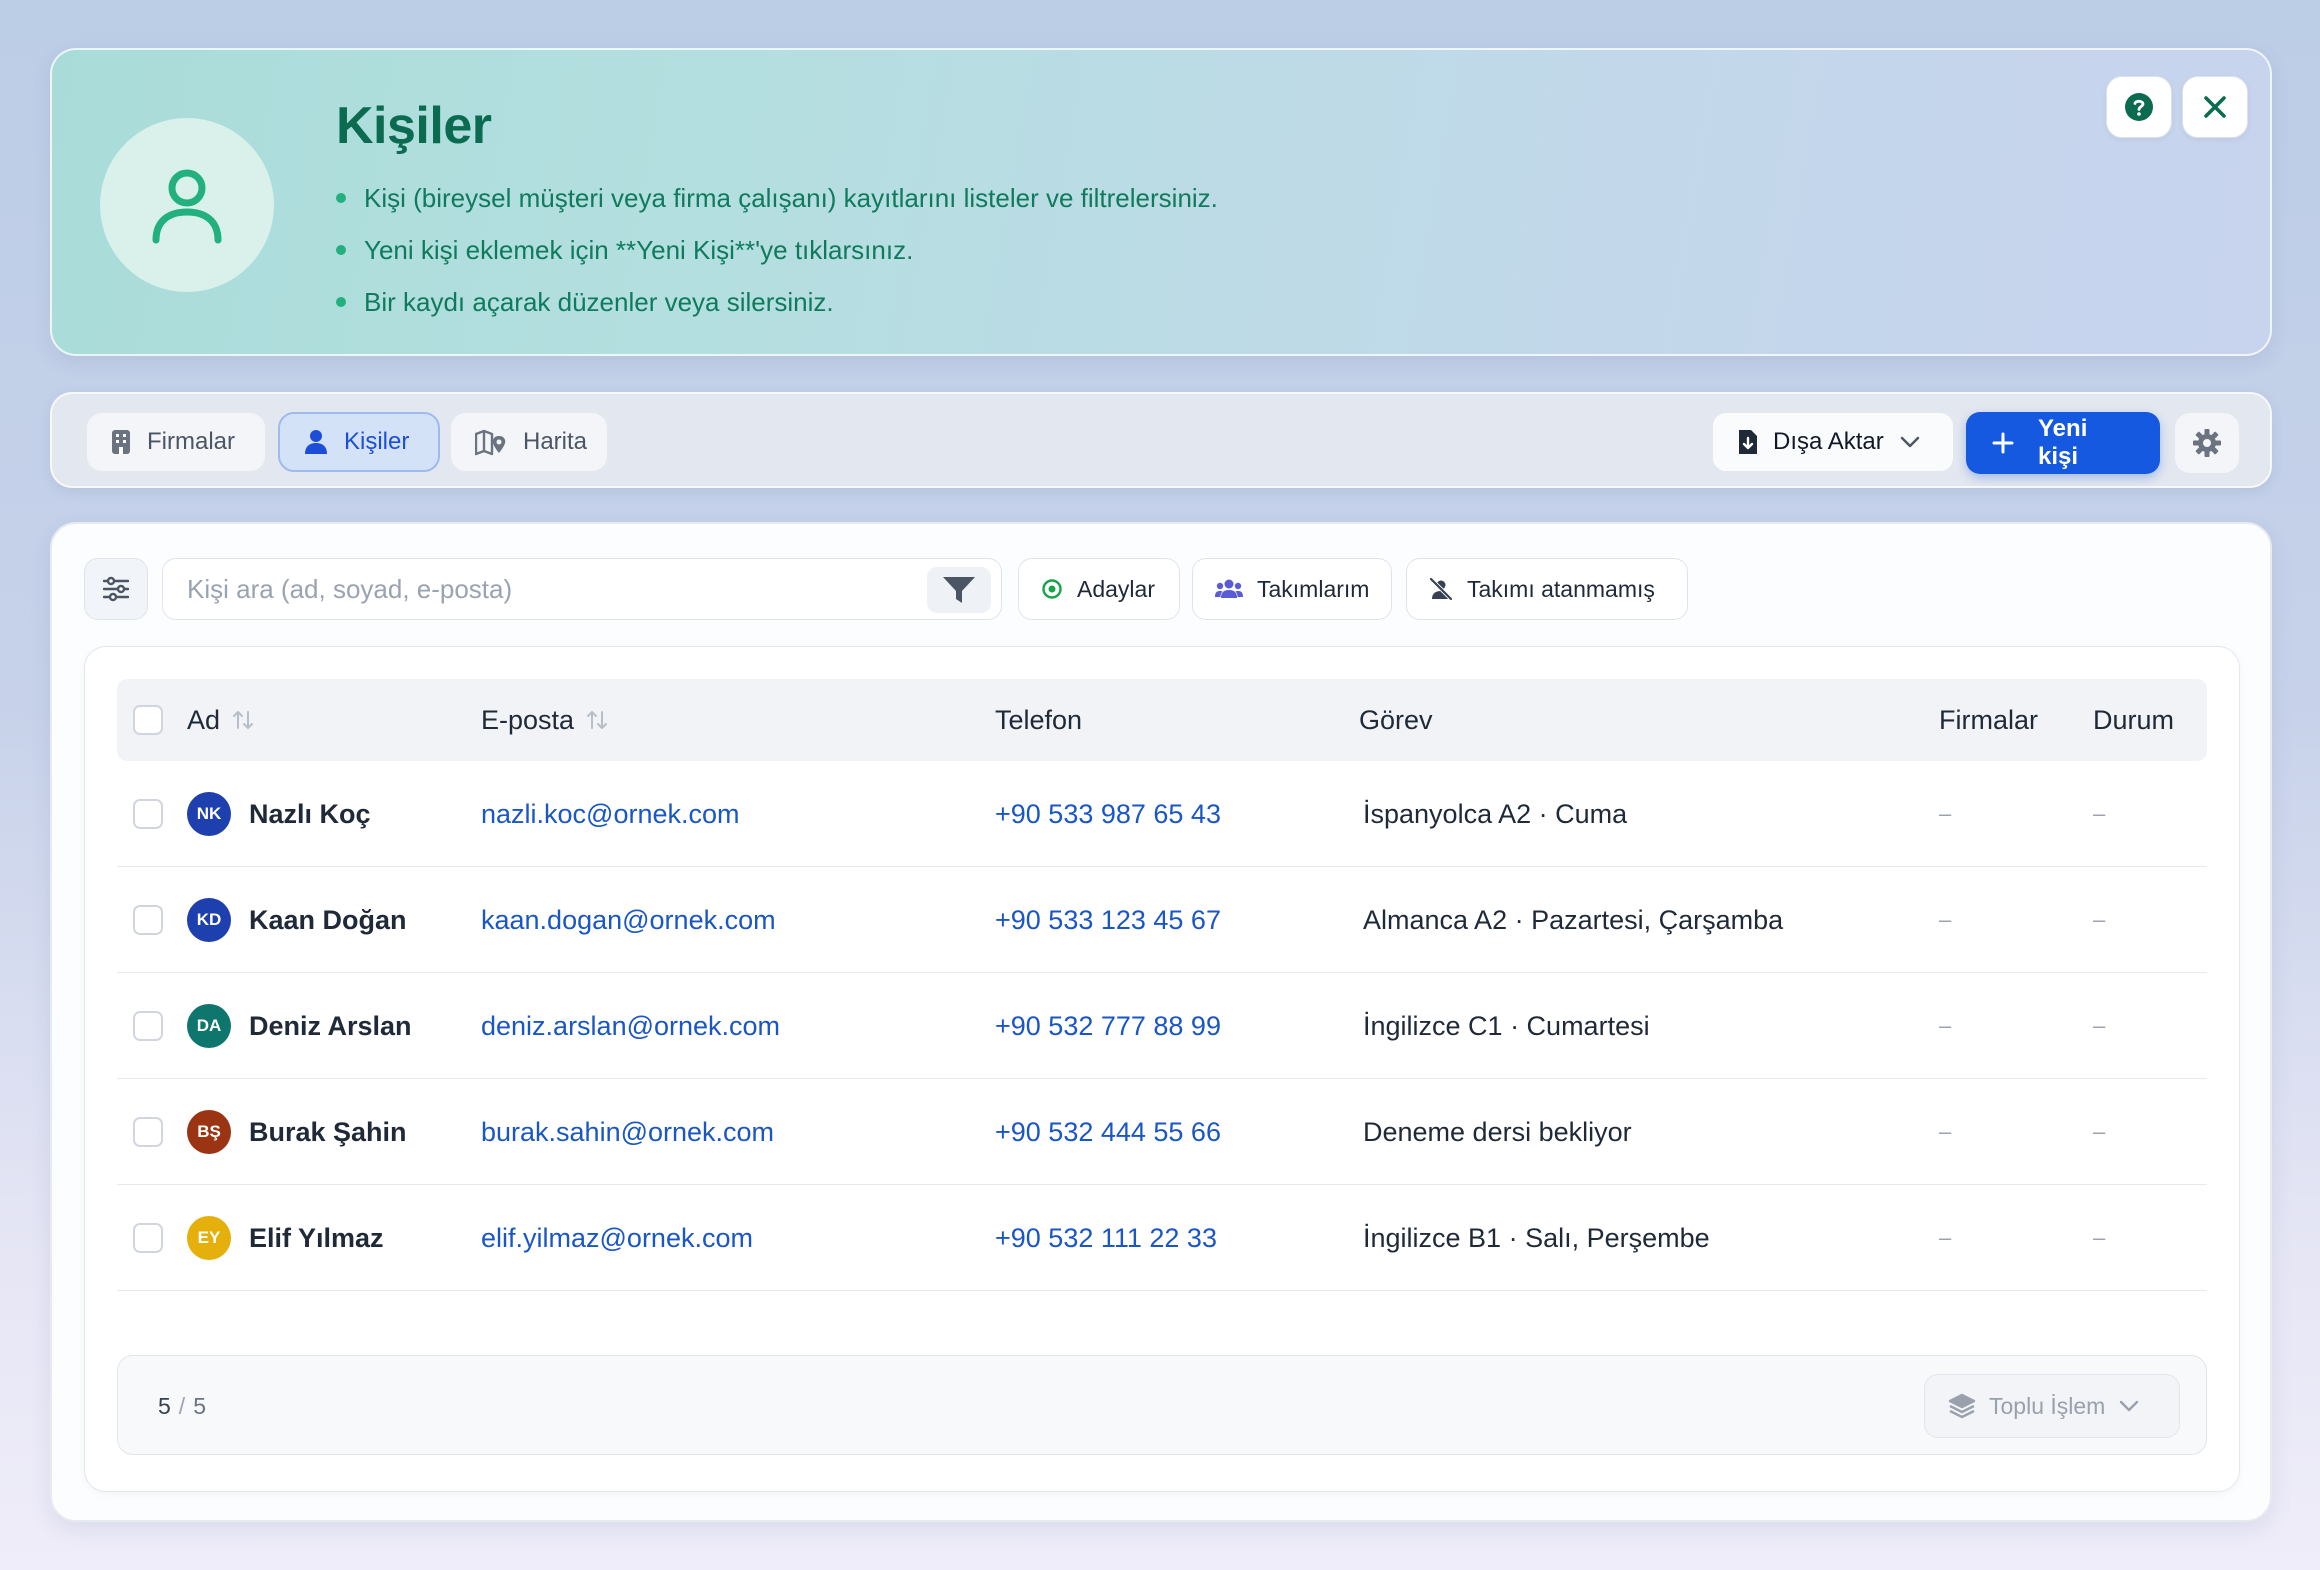  I want to click on new-person-button: Yeni kişi, so click(2063, 443).